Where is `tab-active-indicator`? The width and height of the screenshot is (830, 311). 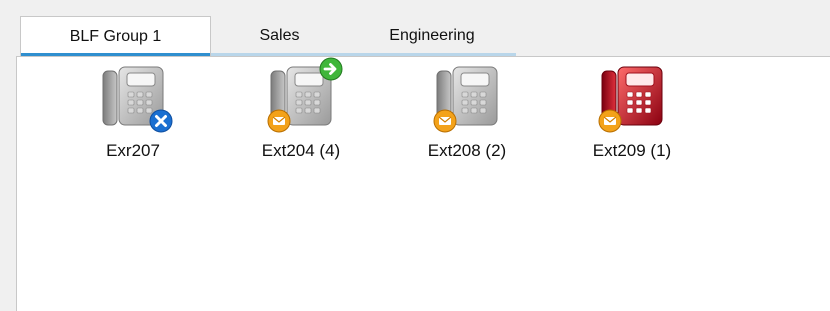
tab-active-indicator is located at coordinates (115, 54).